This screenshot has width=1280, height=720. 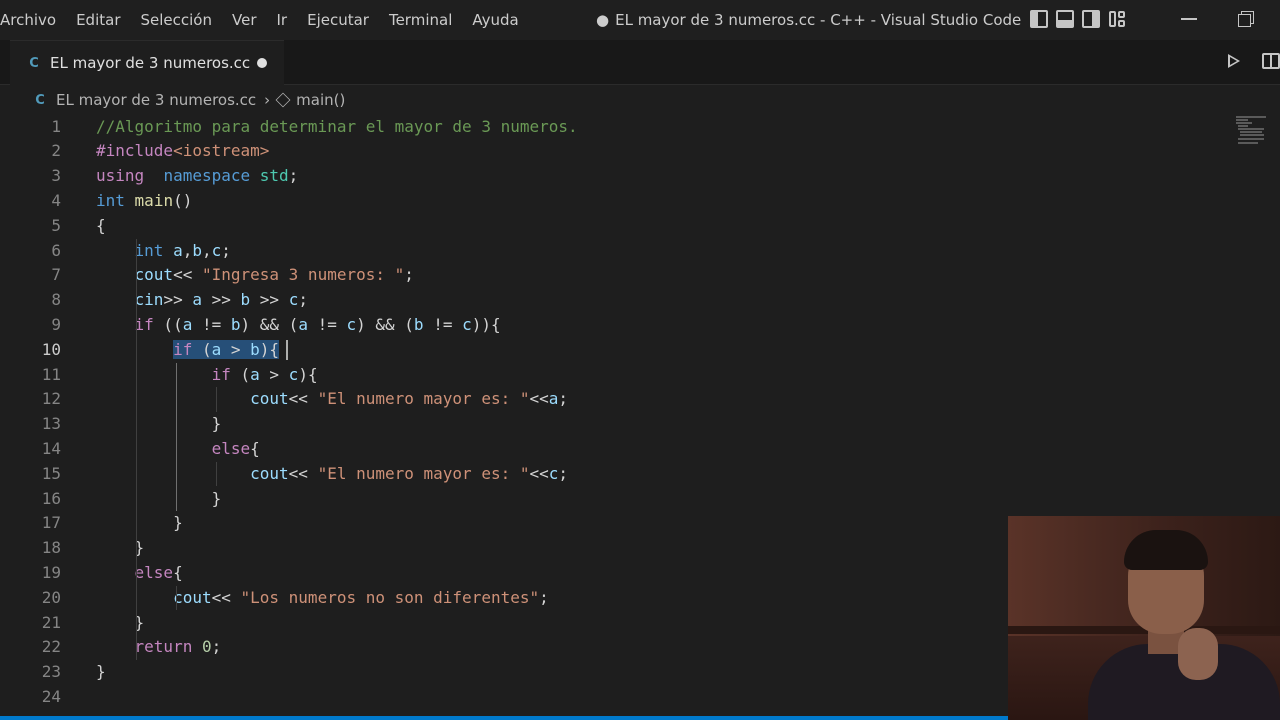 I want to click on line-number: 23, so click(x=51, y=672).